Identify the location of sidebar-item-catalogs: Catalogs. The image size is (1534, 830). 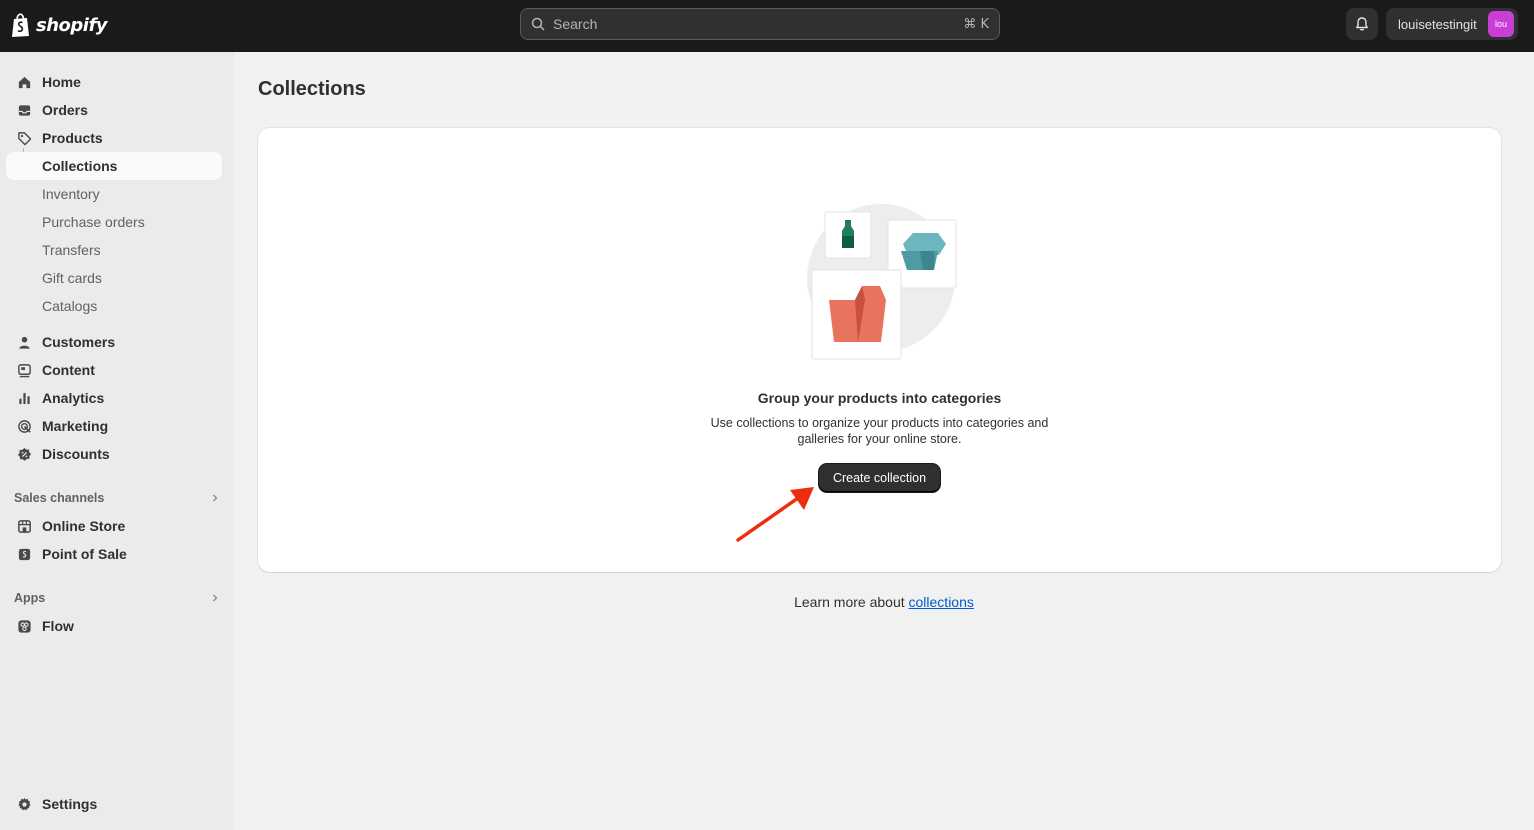
(114, 306).